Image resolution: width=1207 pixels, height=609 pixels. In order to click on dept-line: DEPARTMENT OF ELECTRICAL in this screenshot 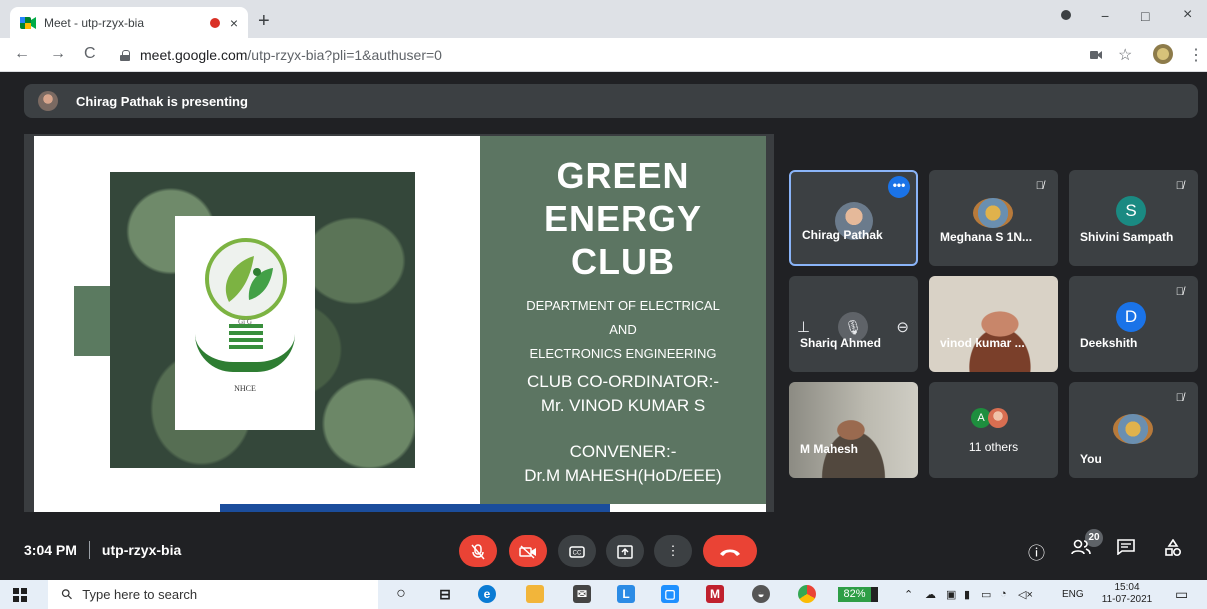, I will do `click(623, 305)`.